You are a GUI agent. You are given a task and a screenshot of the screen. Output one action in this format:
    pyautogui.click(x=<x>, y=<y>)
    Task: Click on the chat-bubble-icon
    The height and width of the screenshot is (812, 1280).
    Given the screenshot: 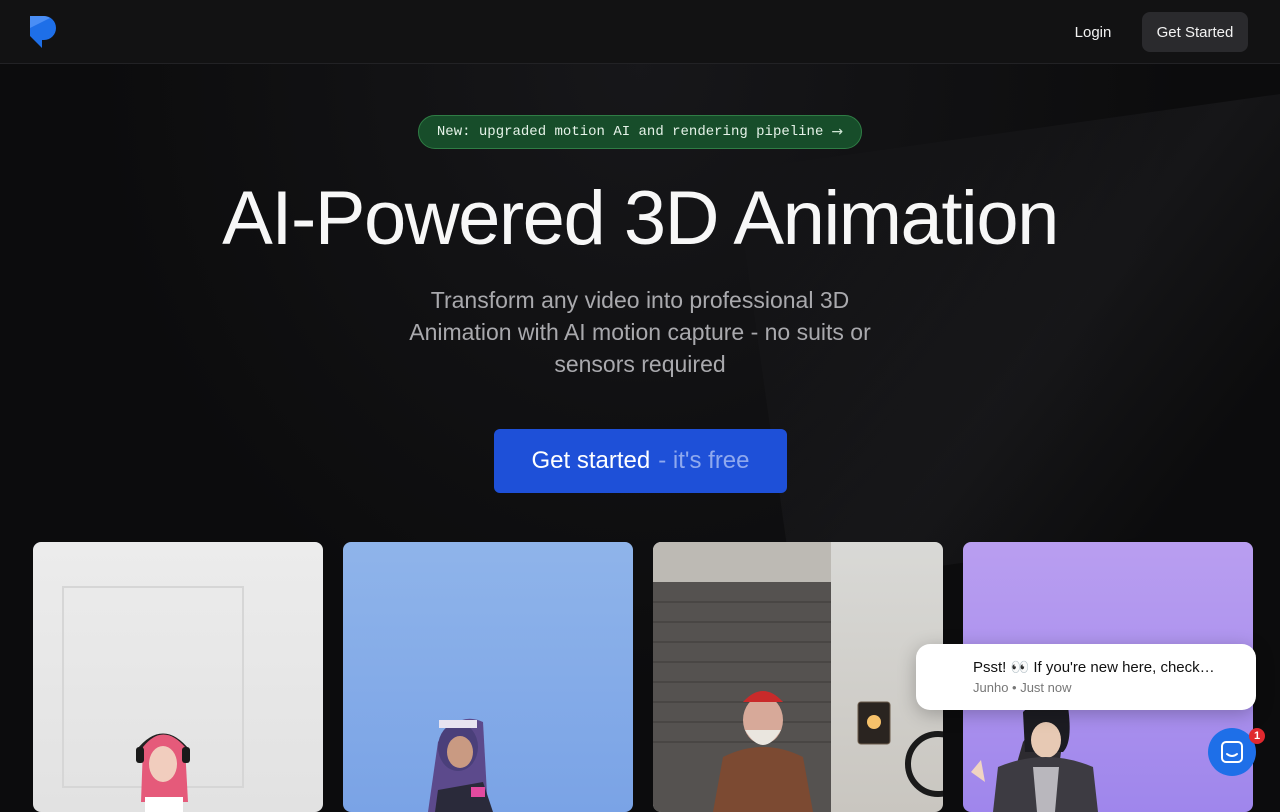 What is the action you would take?
    pyautogui.click(x=1232, y=752)
    